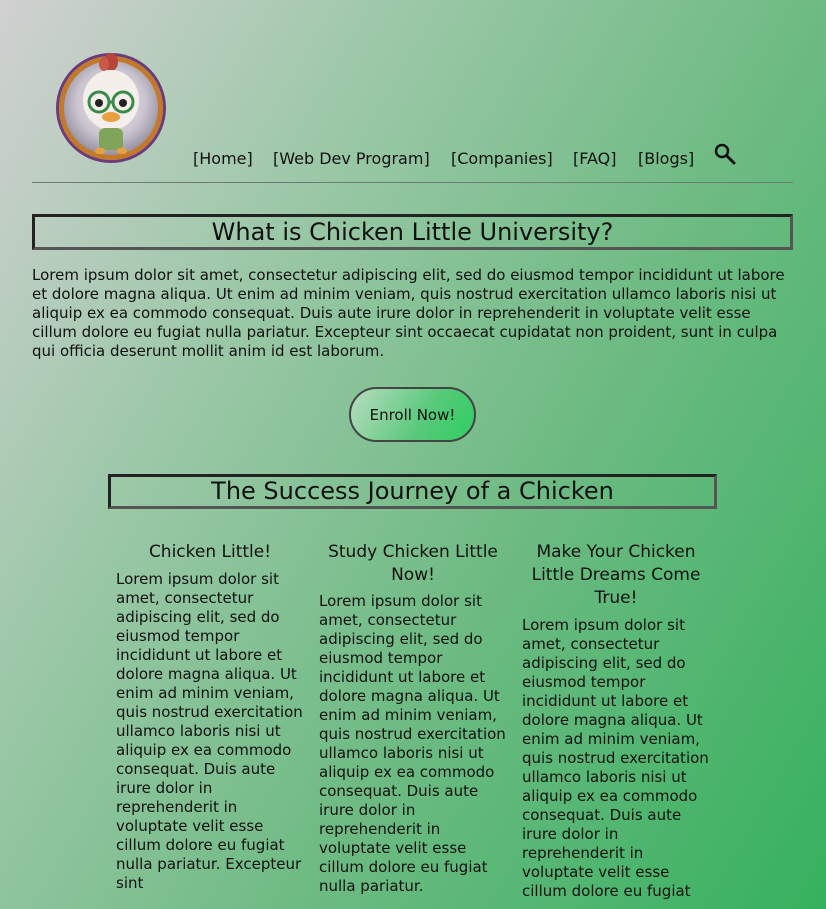 The height and width of the screenshot is (909, 826). Describe the element at coordinates (351, 158) in the screenshot. I see `nav-web-dev-program-link: [Web Dev Program]` at that location.